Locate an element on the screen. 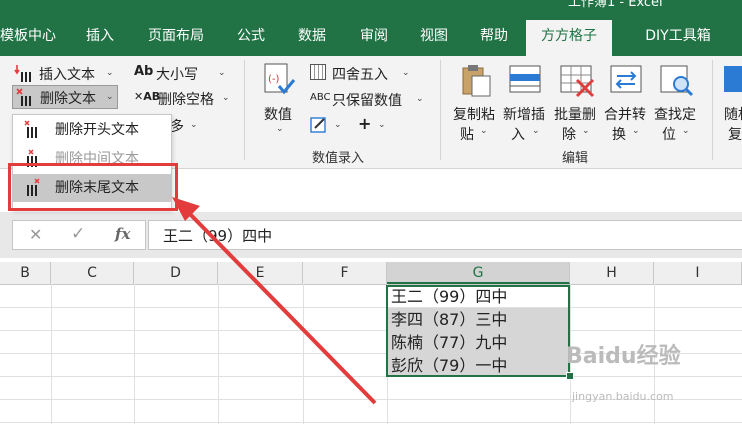  column-header-b: B is located at coordinates (25, 273).